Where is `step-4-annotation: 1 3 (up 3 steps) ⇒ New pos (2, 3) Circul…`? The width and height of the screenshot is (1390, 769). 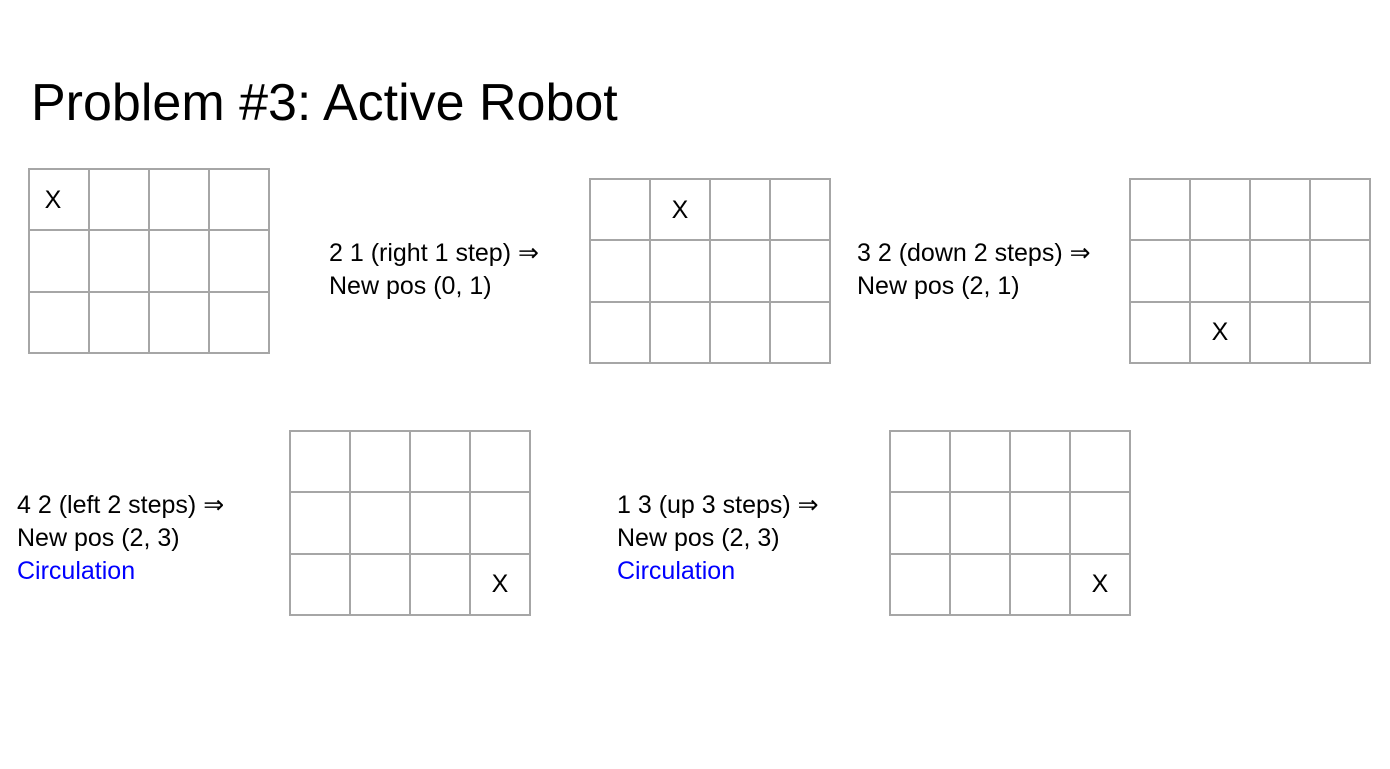
step-4-annotation: 1 3 (up 3 steps) ⇒ New pos (2, 3) Circul… is located at coordinates (718, 538).